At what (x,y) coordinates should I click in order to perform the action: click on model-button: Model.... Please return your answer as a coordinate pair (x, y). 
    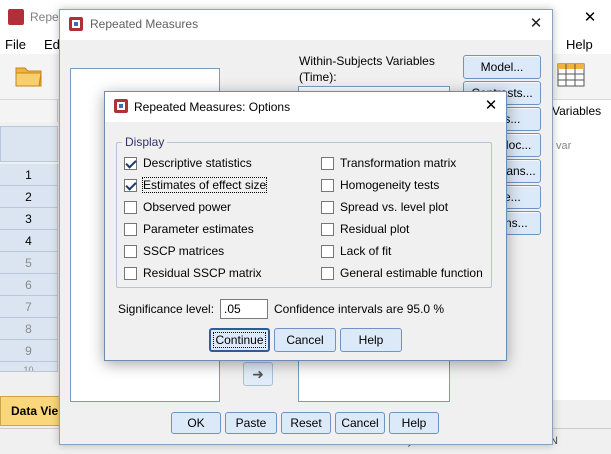
    Looking at the image, I should click on (502, 67).